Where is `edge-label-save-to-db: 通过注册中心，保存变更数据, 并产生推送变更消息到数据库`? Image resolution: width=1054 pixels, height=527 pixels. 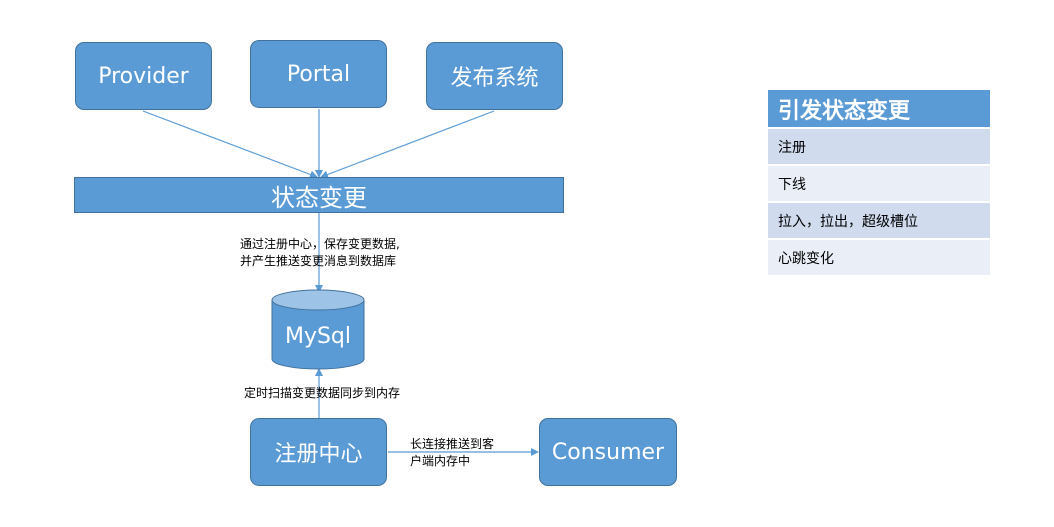 edge-label-save-to-db: 通过注册中心，保存变更数据, 并产生推送变更消息到数据库 is located at coordinates (320, 252).